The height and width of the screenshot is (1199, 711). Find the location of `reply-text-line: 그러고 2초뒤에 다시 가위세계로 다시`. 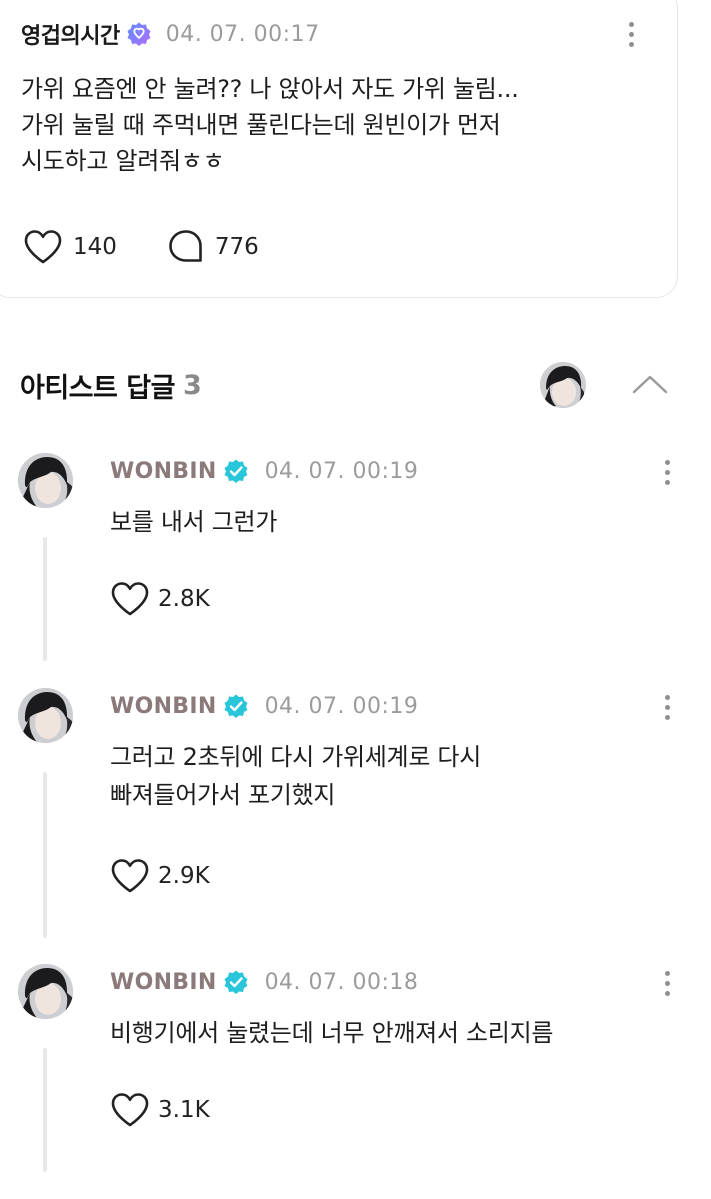

reply-text-line: 그러고 2초뒤에 다시 가위세계로 다시 is located at coordinates (295, 757).